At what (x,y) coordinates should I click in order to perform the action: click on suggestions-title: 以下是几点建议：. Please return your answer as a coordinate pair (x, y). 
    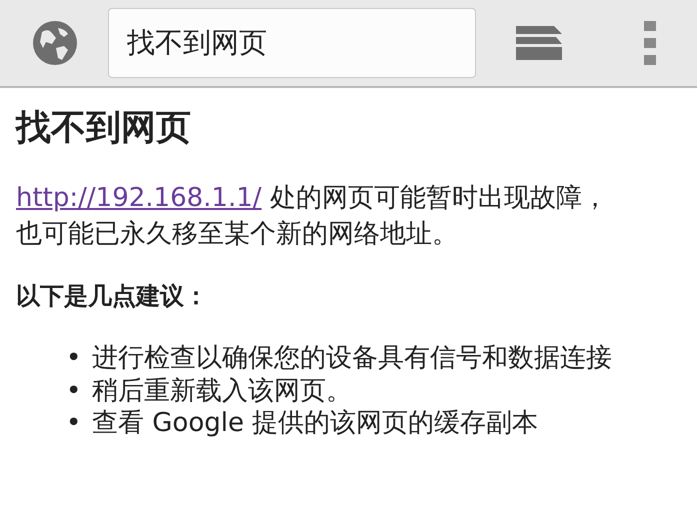
    Looking at the image, I should click on (112, 296).